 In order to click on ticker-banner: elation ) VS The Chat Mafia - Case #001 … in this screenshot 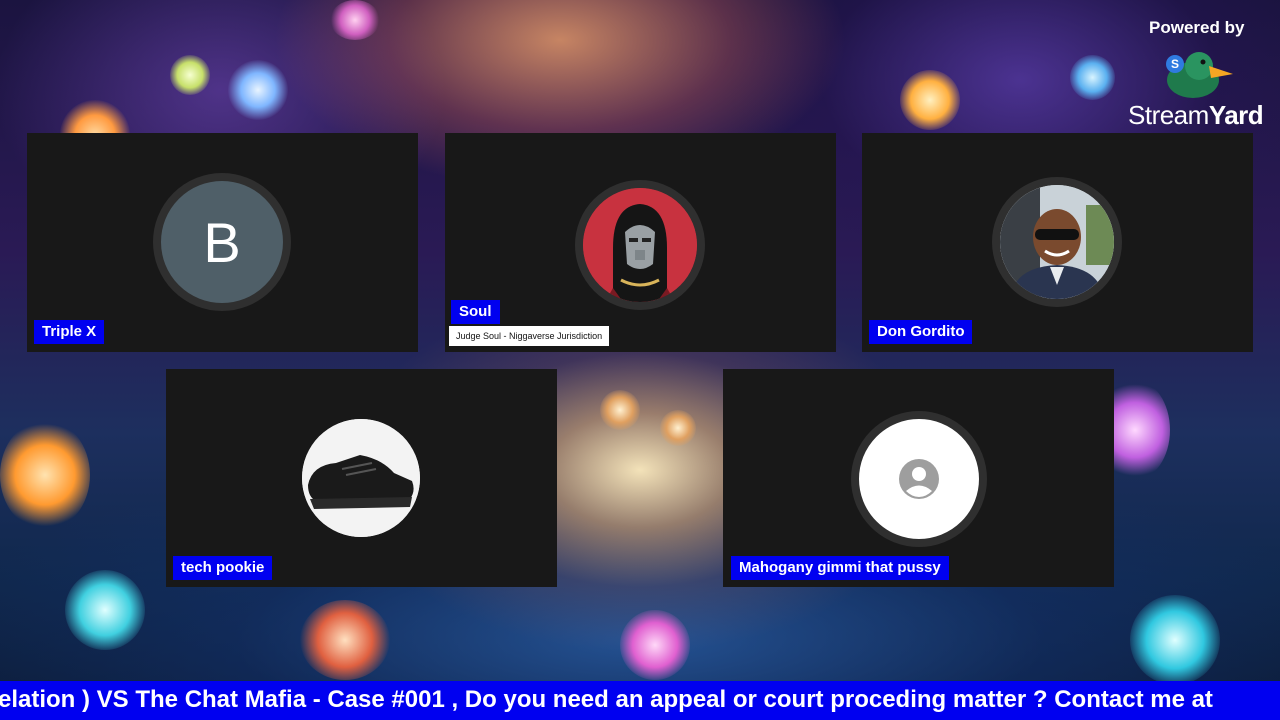, I will do `click(640, 700)`.